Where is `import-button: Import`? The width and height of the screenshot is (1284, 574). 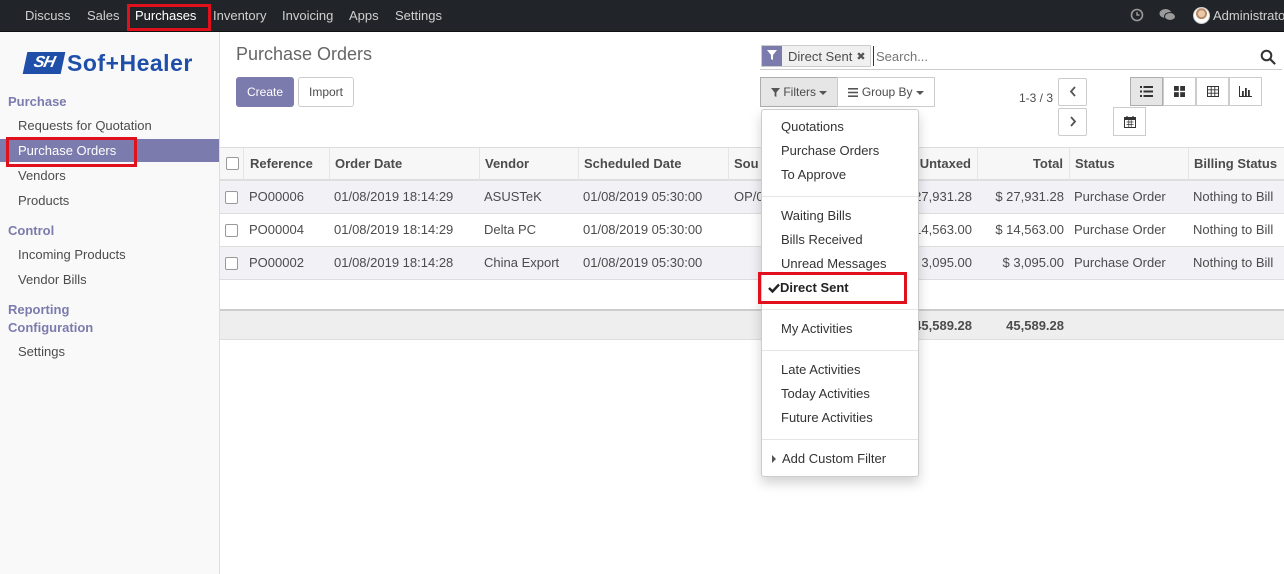
import-button: Import is located at coordinates (326, 92).